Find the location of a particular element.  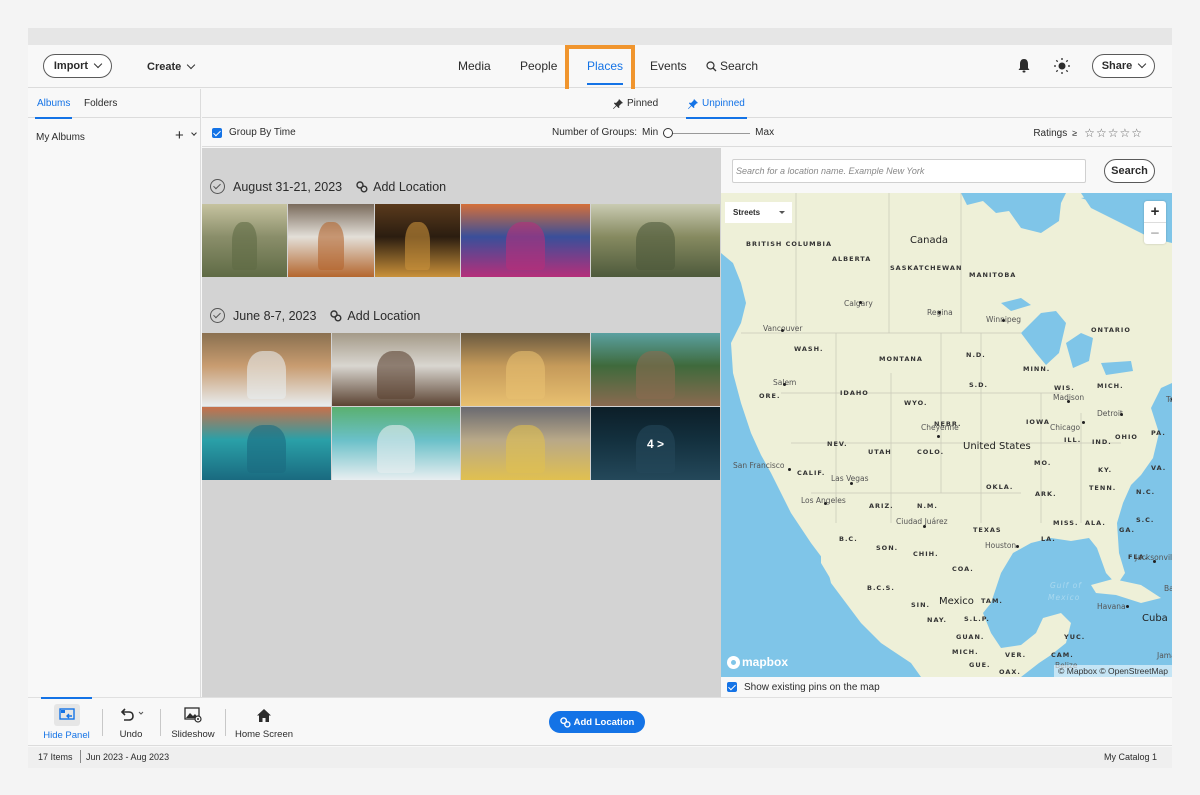

groups-slider is located at coordinates (707, 132).